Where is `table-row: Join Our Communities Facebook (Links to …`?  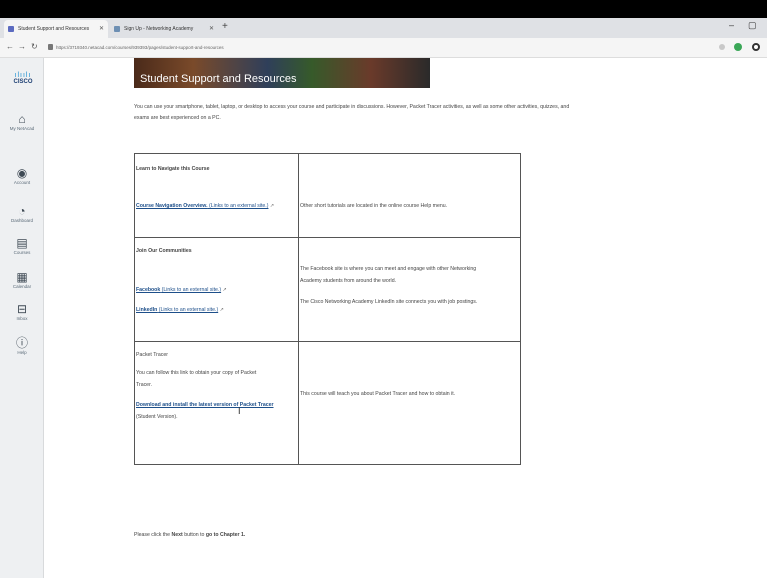 table-row: Join Our Communities Facebook (Links to … is located at coordinates (327, 290).